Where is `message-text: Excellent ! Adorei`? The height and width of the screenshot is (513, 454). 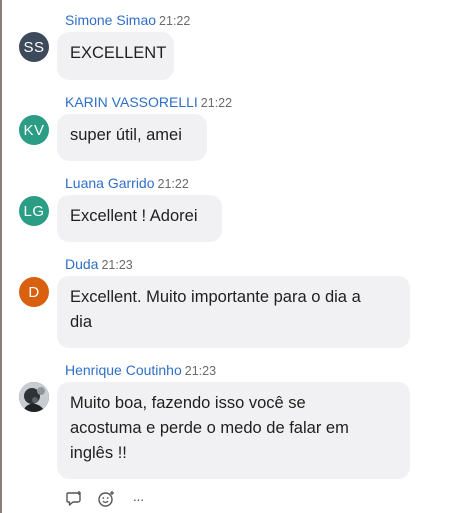
message-text: Excellent ! Adorei is located at coordinates (134, 216).